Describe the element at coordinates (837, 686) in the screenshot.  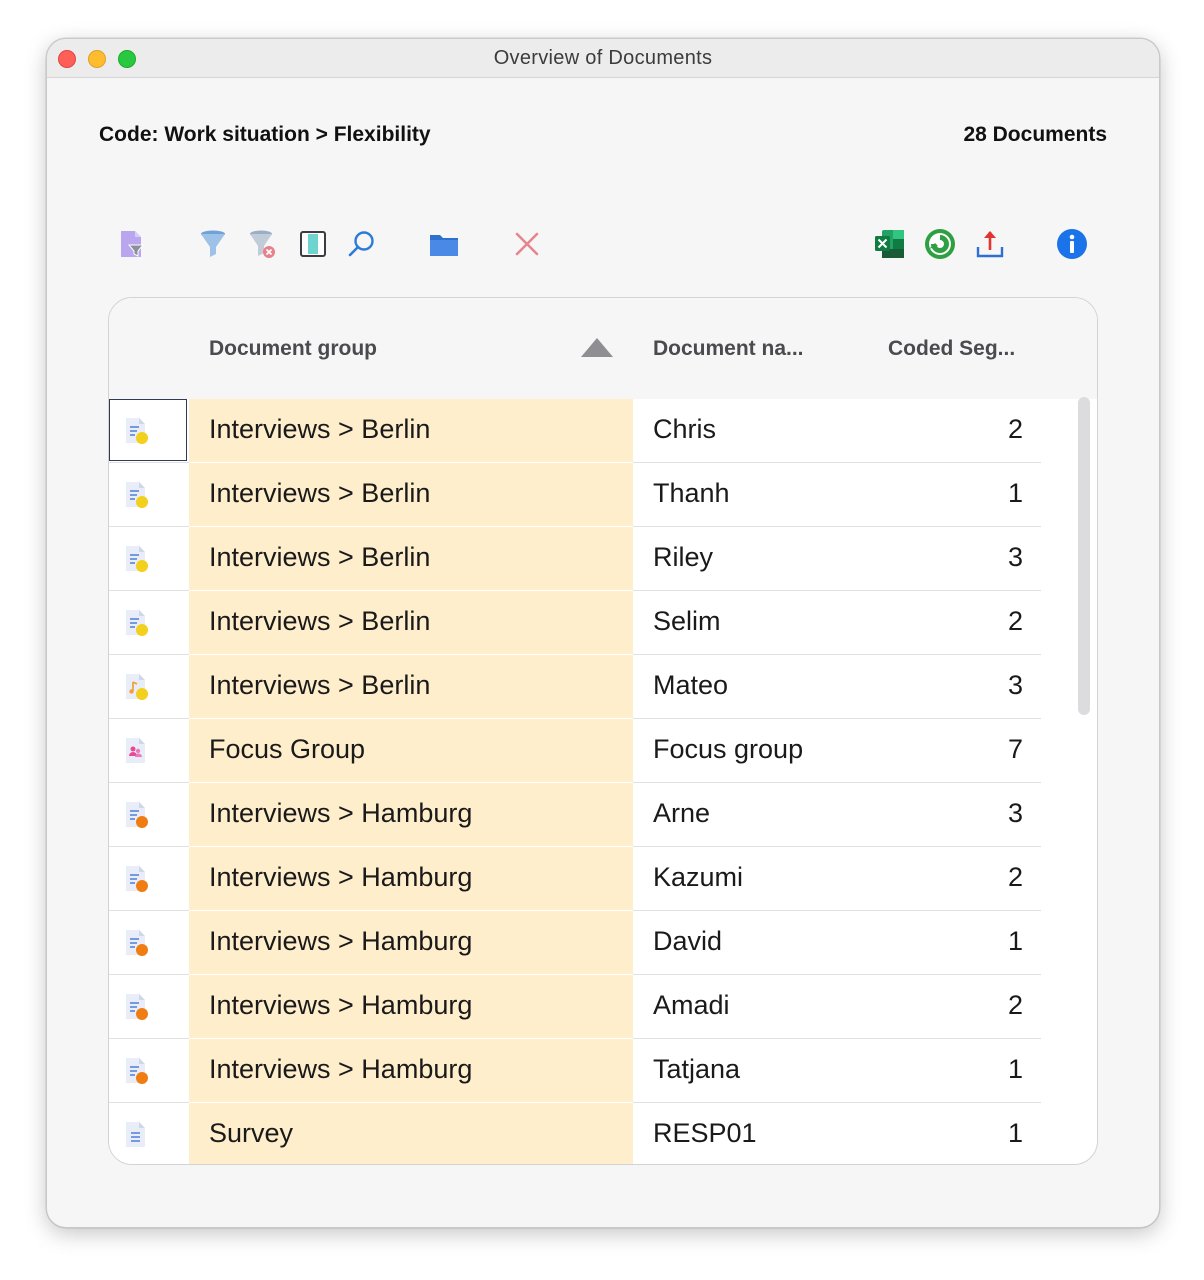
I see `document-name-cell: Mateo 3` at that location.